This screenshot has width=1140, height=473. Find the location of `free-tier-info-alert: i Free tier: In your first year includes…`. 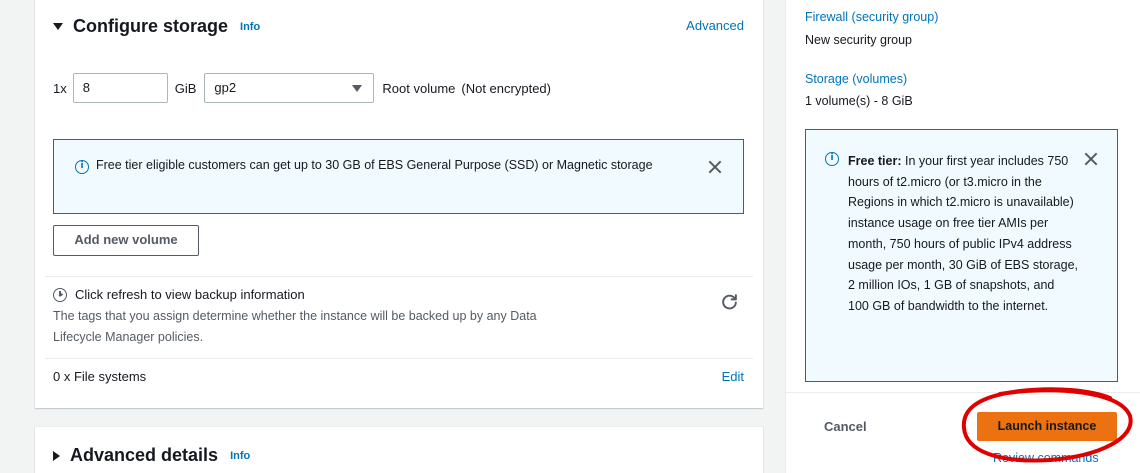

free-tier-info-alert: i Free tier: In your first year includes… is located at coordinates (961, 255).